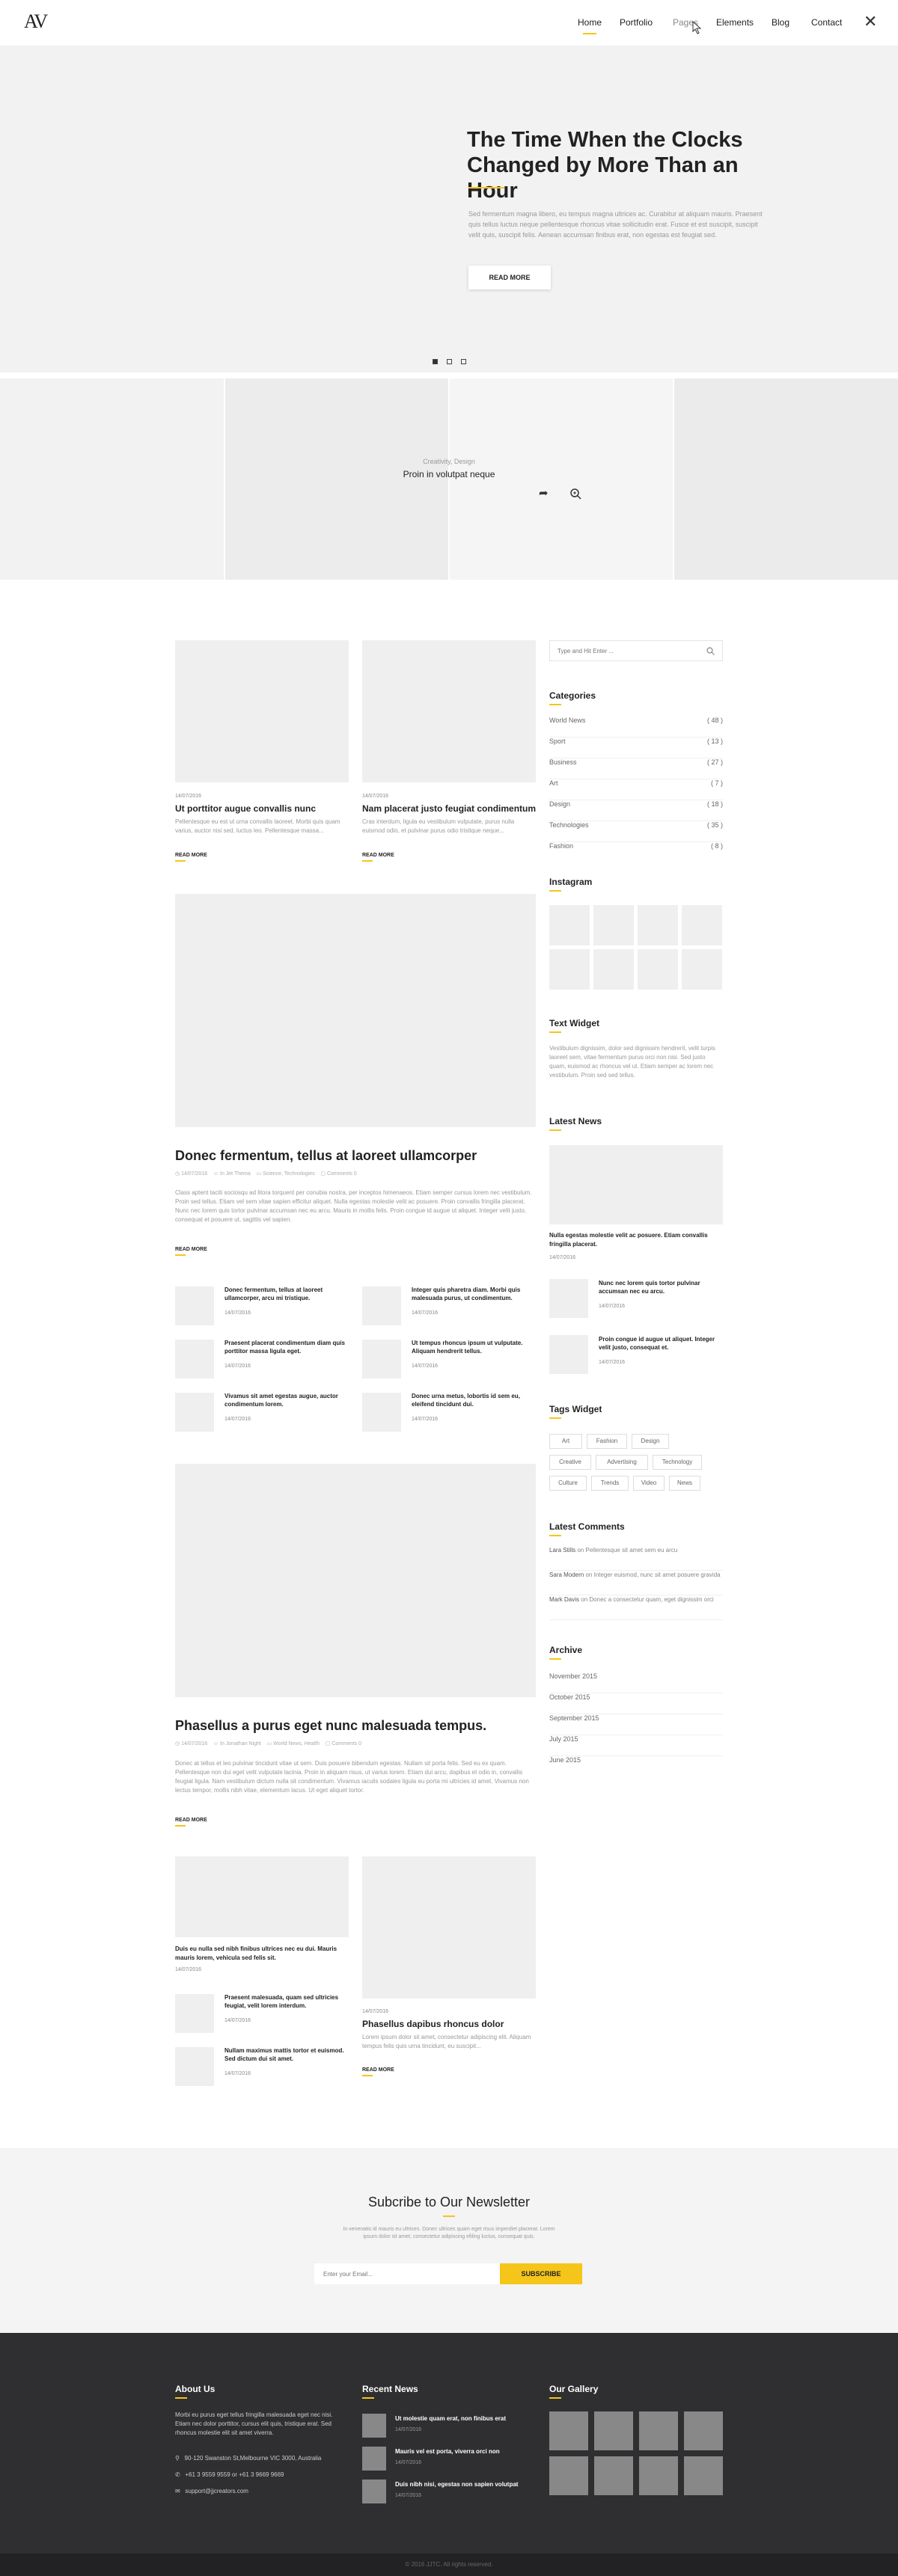 The height and width of the screenshot is (2576, 898). What do you see at coordinates (710, 651) in the screenshot?
I see `search-icon` at bounding box center [710, 651].